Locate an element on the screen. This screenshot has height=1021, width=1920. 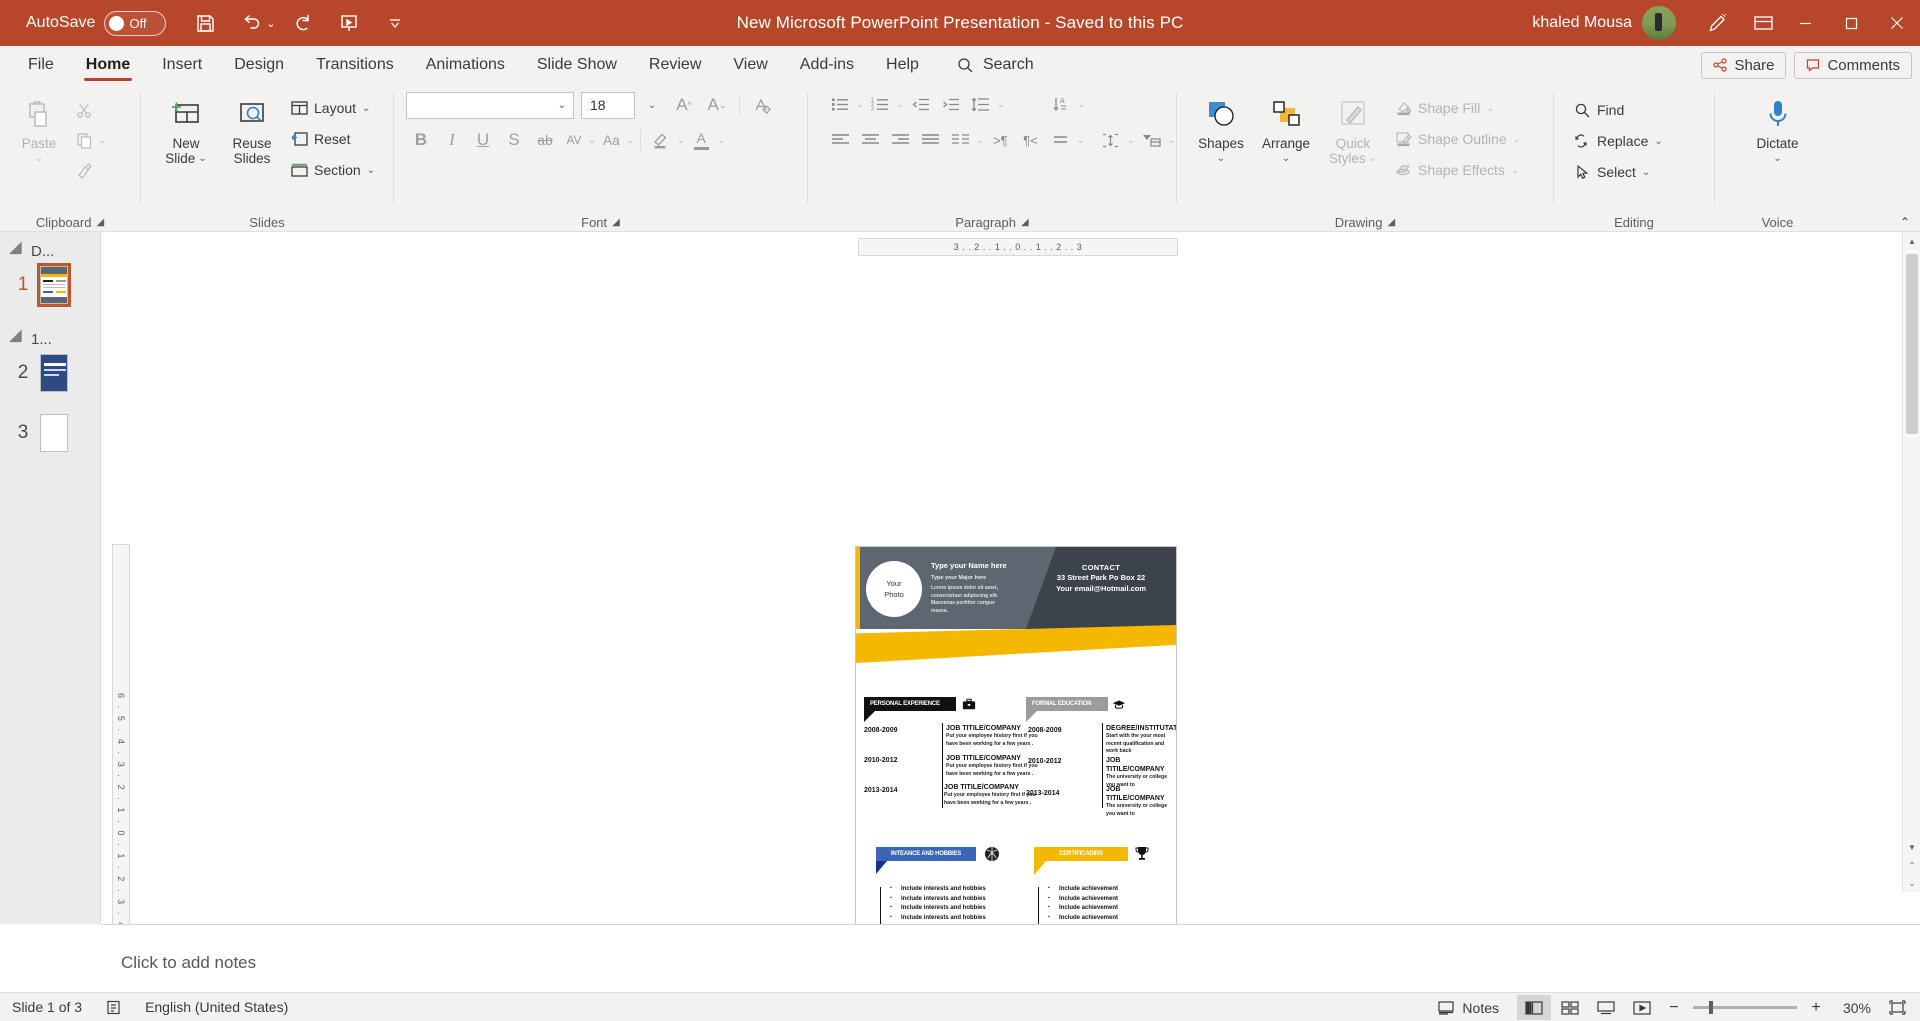
language-indicator: English (United States) is located at coordinates (216, 1007).